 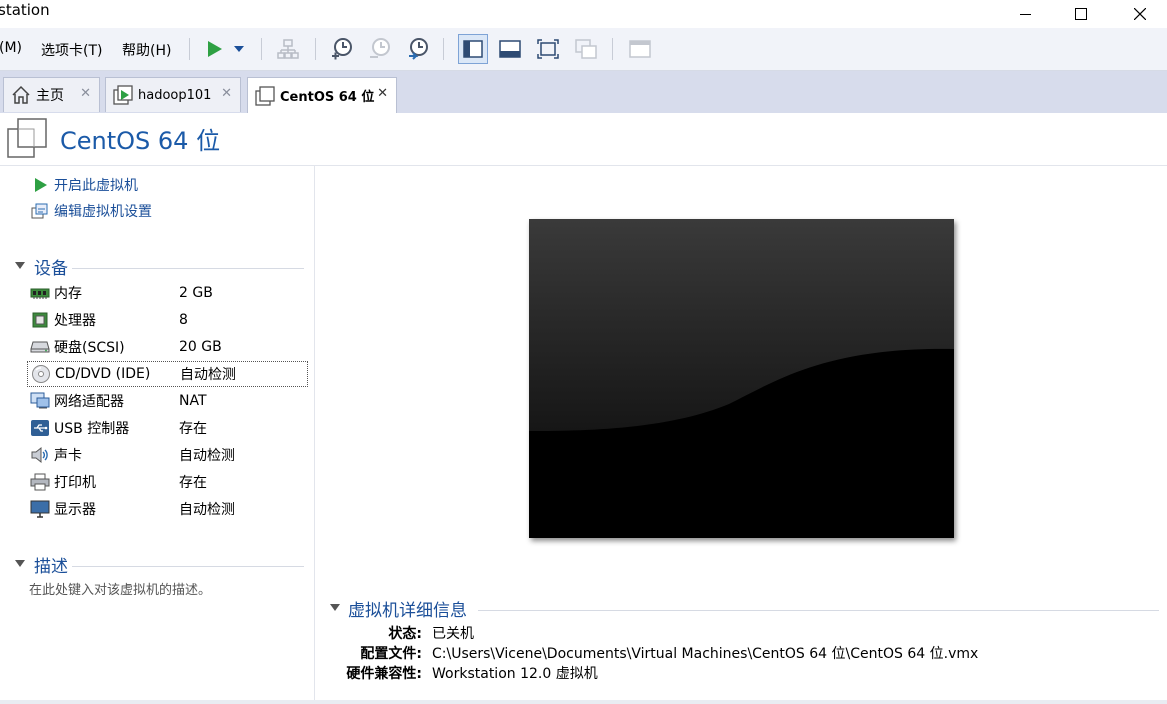 I want to click on device-row-memory: 内存 2 GB, so click(x=167, y=293).